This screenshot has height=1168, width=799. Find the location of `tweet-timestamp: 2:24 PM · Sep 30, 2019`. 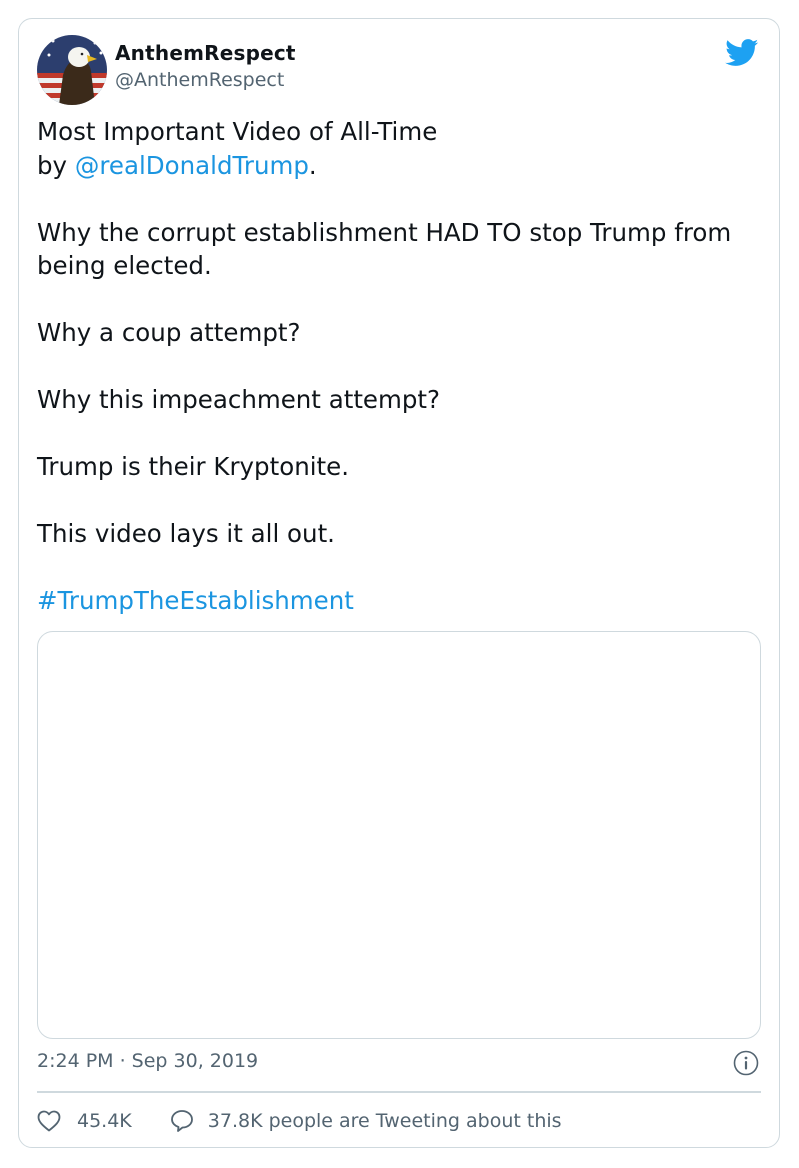

tweet-timestamp: 2:24 PM · Sep 30, 2019 is located at coordinates (147, 1061).